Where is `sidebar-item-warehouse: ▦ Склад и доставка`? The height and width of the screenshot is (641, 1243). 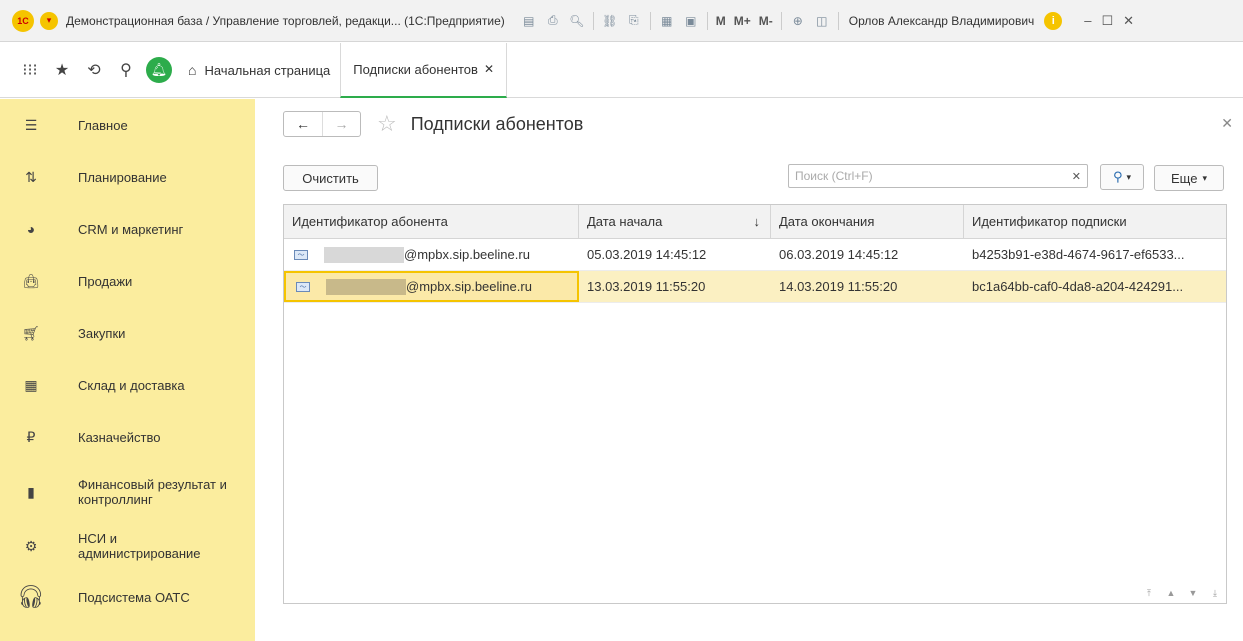
sidebar-item-warehouse: ▦ Склад и доставка is located at coordinates (127, 385).